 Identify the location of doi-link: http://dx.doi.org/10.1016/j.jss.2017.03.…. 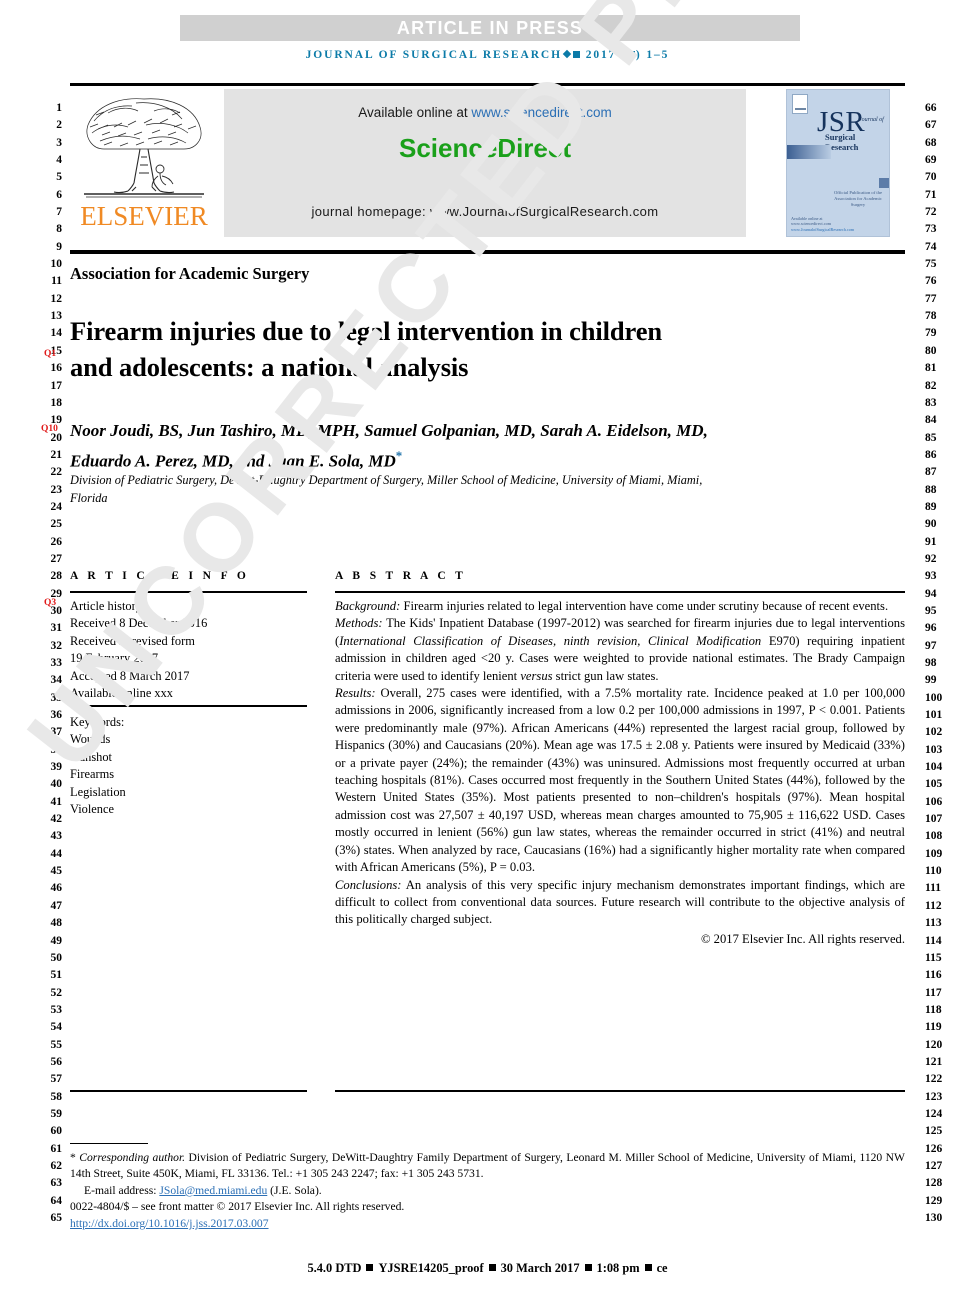
(169, 1223).